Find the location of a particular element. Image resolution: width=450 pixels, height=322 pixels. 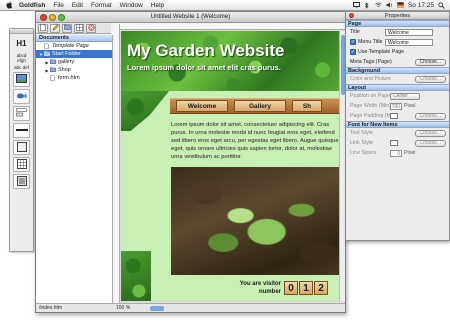

delete-button is located at coordinates (91, 28).